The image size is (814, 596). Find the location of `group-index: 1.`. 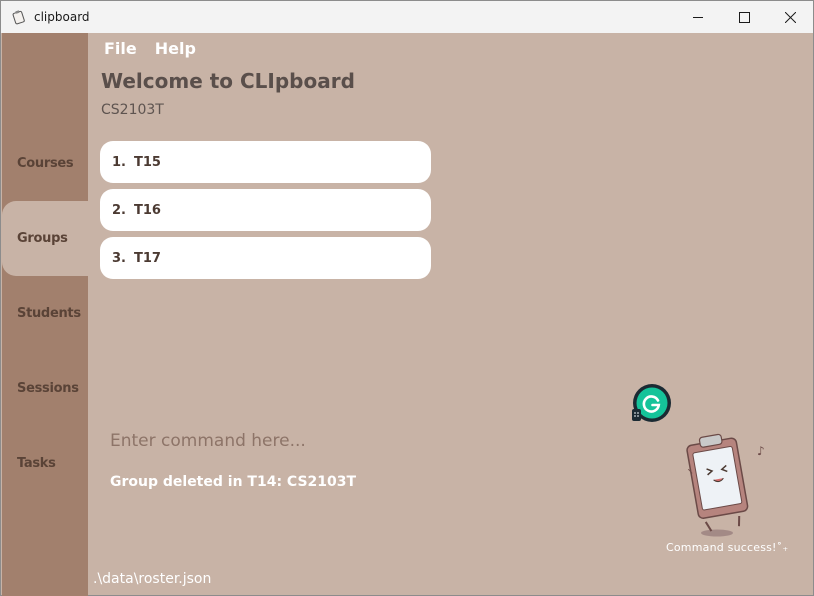

group-index: 1. is located at coordinates (119, 162).